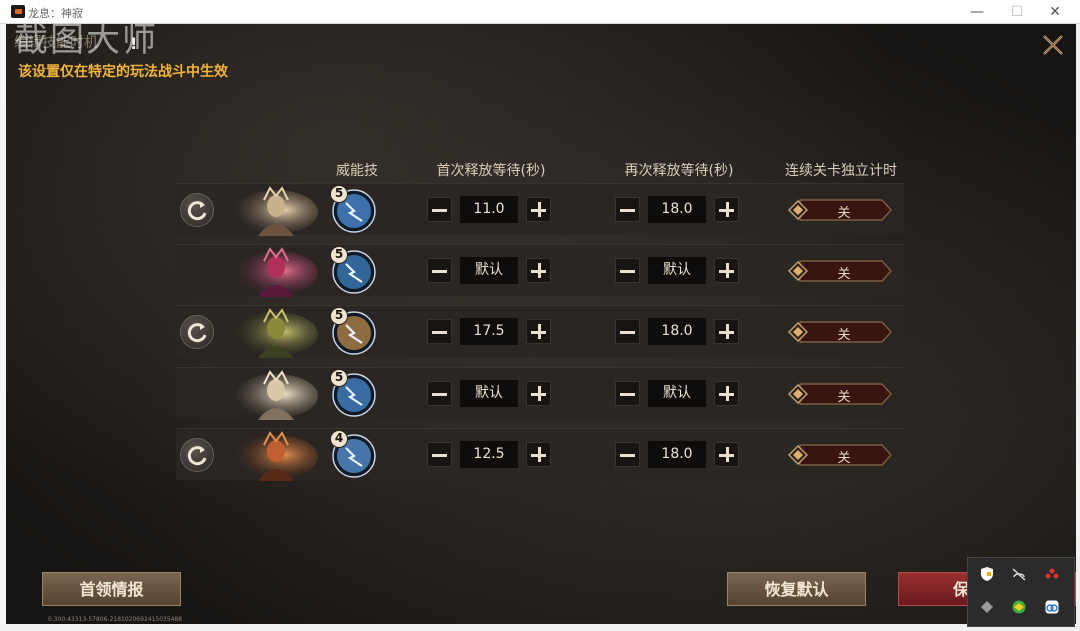 Image resolution: width=1080 pixels, height=631 pixels. I want to click on boss-info-button: 首领情报, so click(111, 589).